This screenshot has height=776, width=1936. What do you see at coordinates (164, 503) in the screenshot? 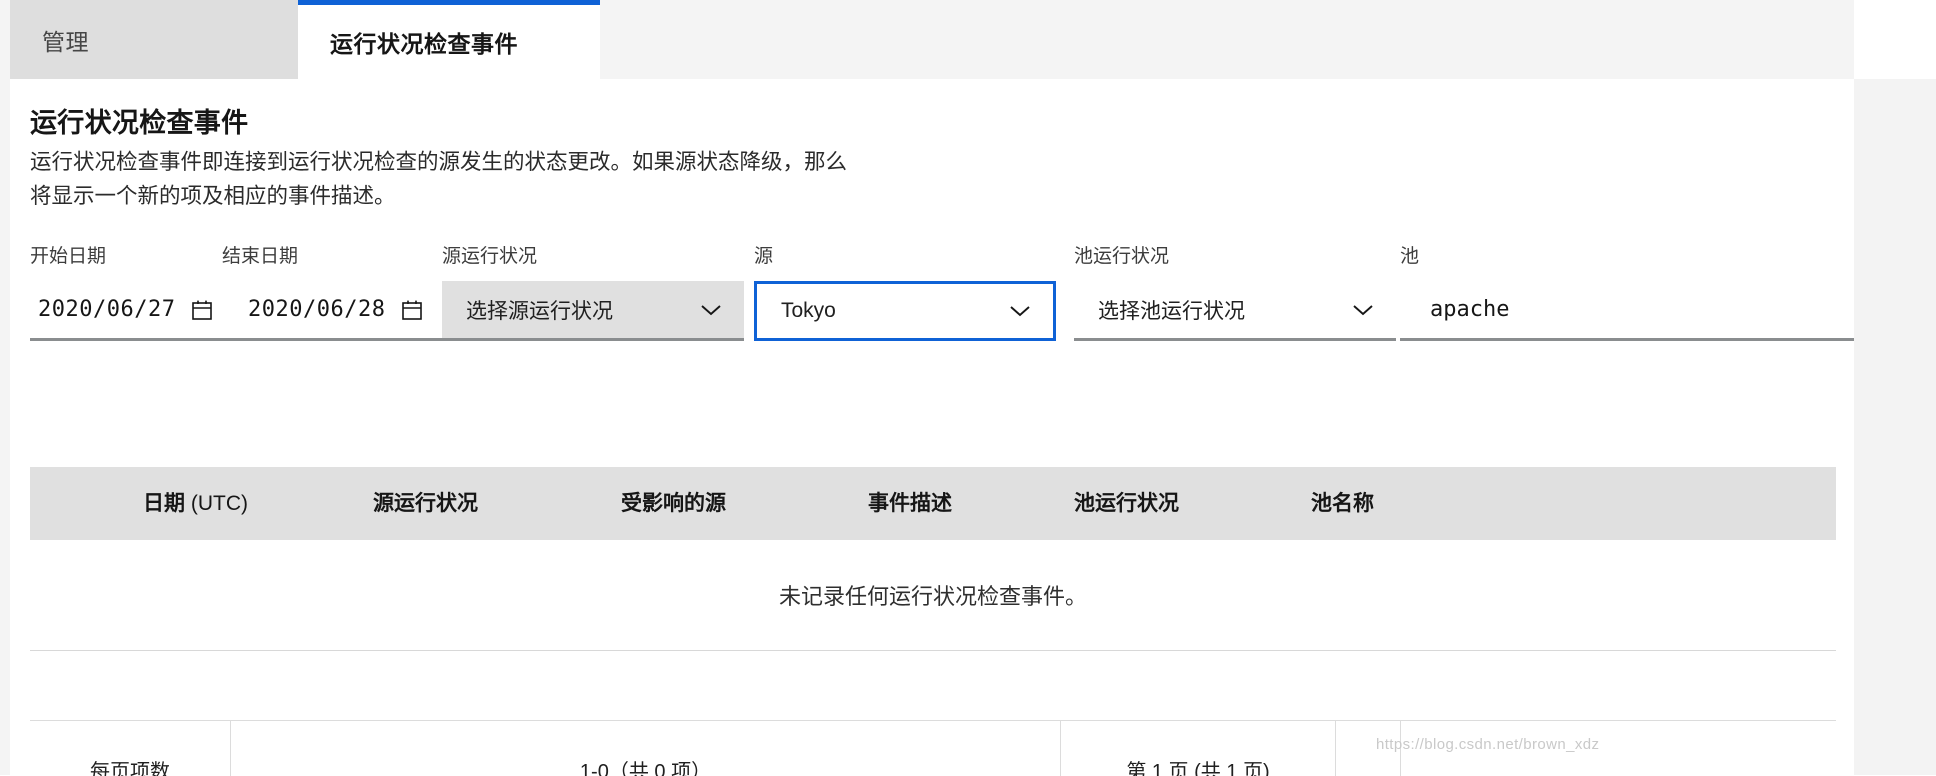
I see `column-header-date-label: 日期` at bounding box center [164, 503].